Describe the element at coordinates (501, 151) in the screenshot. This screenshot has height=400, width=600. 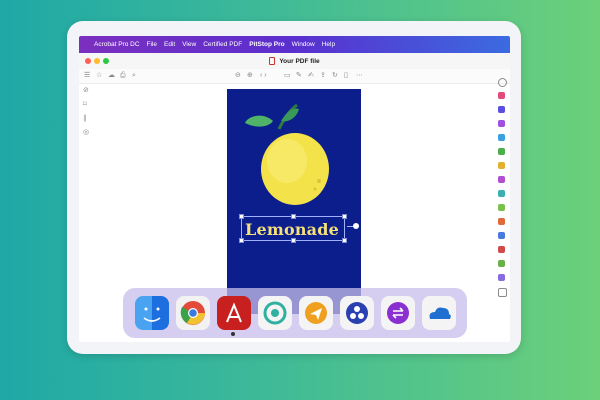
I see `comment-icon` at that location.